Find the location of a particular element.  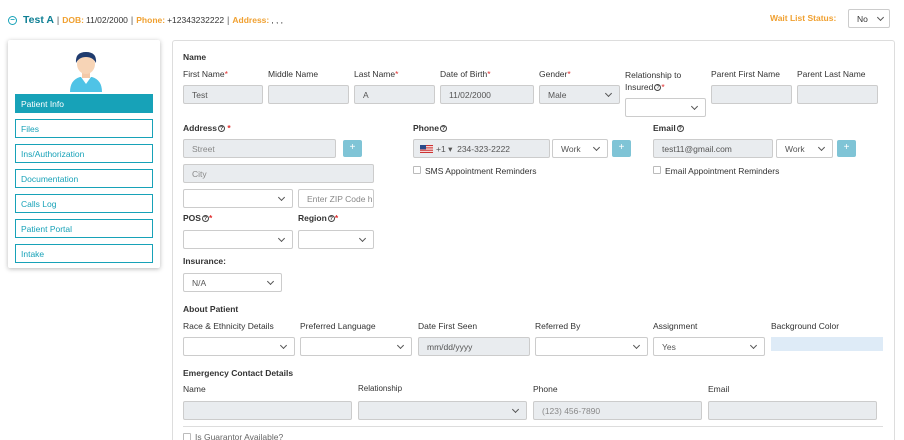

phone-input: +1 ▾ 234-323-2222 is located at coordinates (481, 148).